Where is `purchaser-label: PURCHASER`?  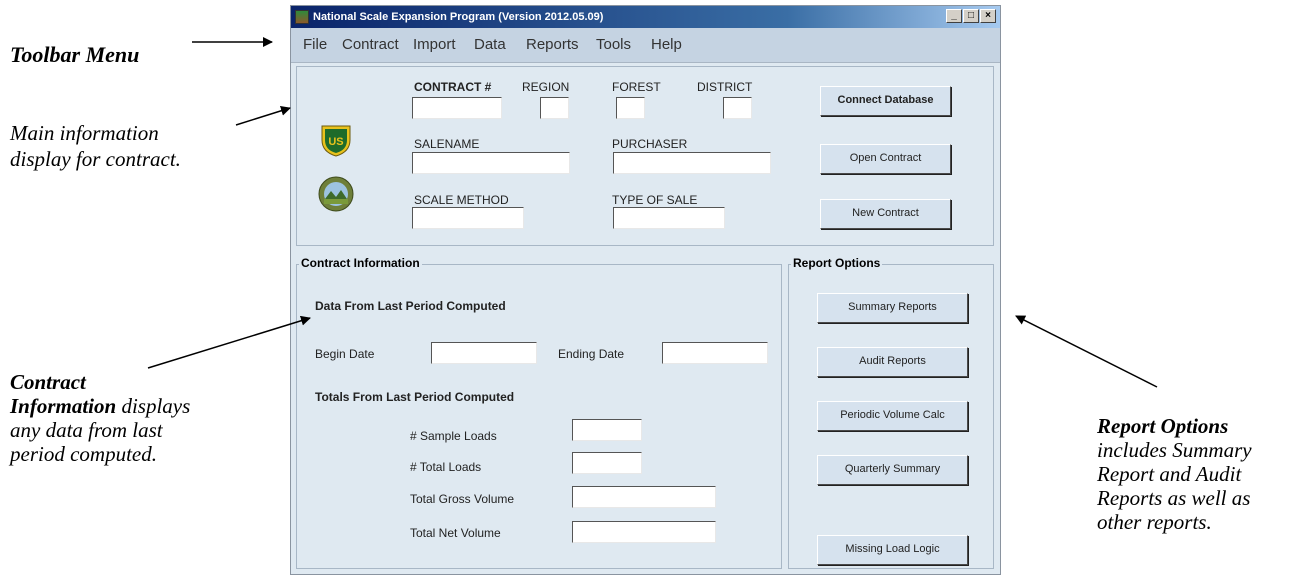 purchaser-label: PURCHASER is located at coordinates (650, 144).